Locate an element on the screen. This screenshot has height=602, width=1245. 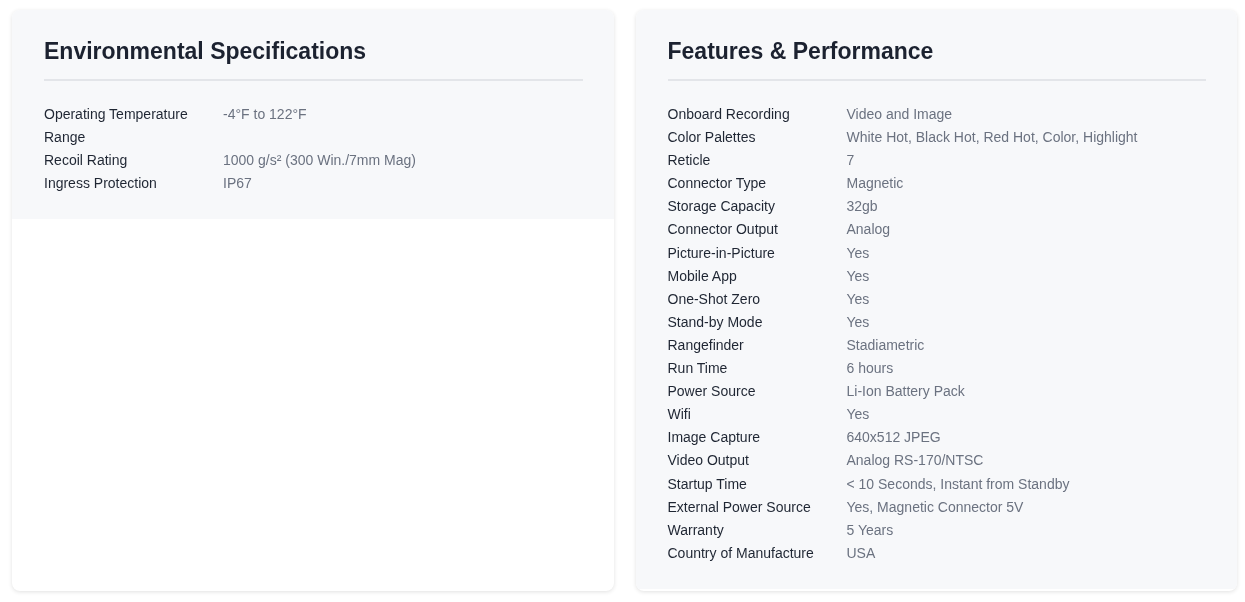
spec-value: 5 Years is located at coordinates (870, 530).